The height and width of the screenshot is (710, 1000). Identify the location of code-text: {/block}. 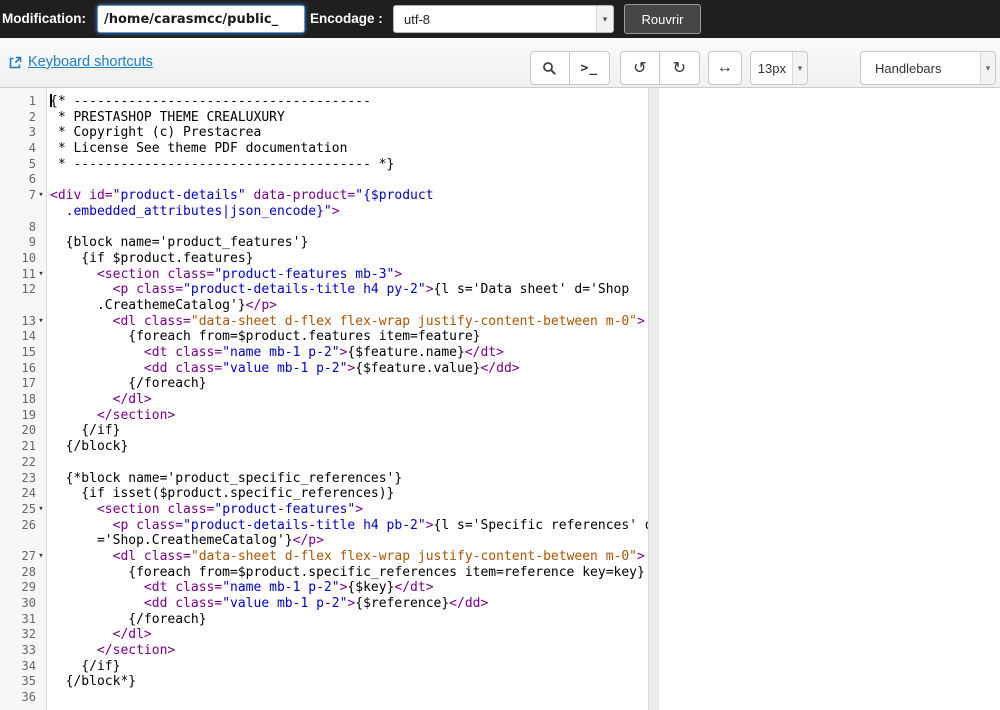
(89, 447).